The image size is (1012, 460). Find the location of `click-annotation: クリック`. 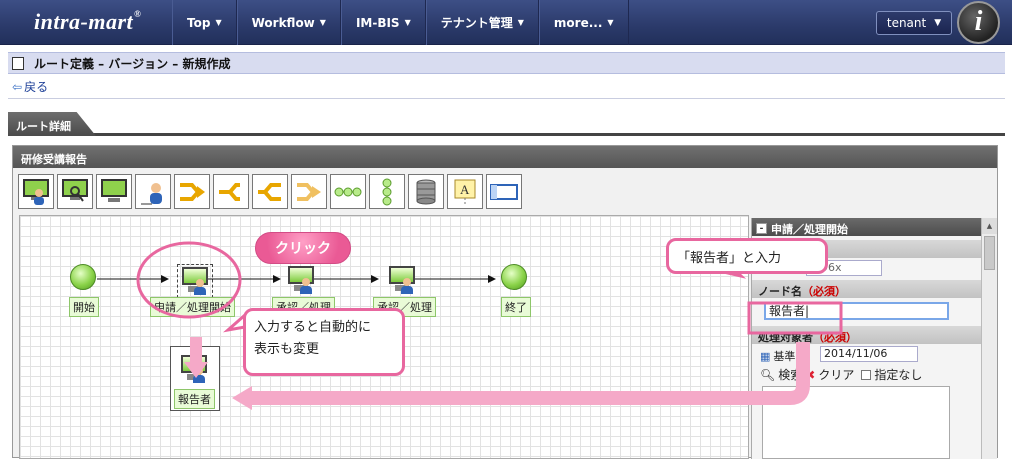

click-annotation: クリック is located at coordinates (303, 248).